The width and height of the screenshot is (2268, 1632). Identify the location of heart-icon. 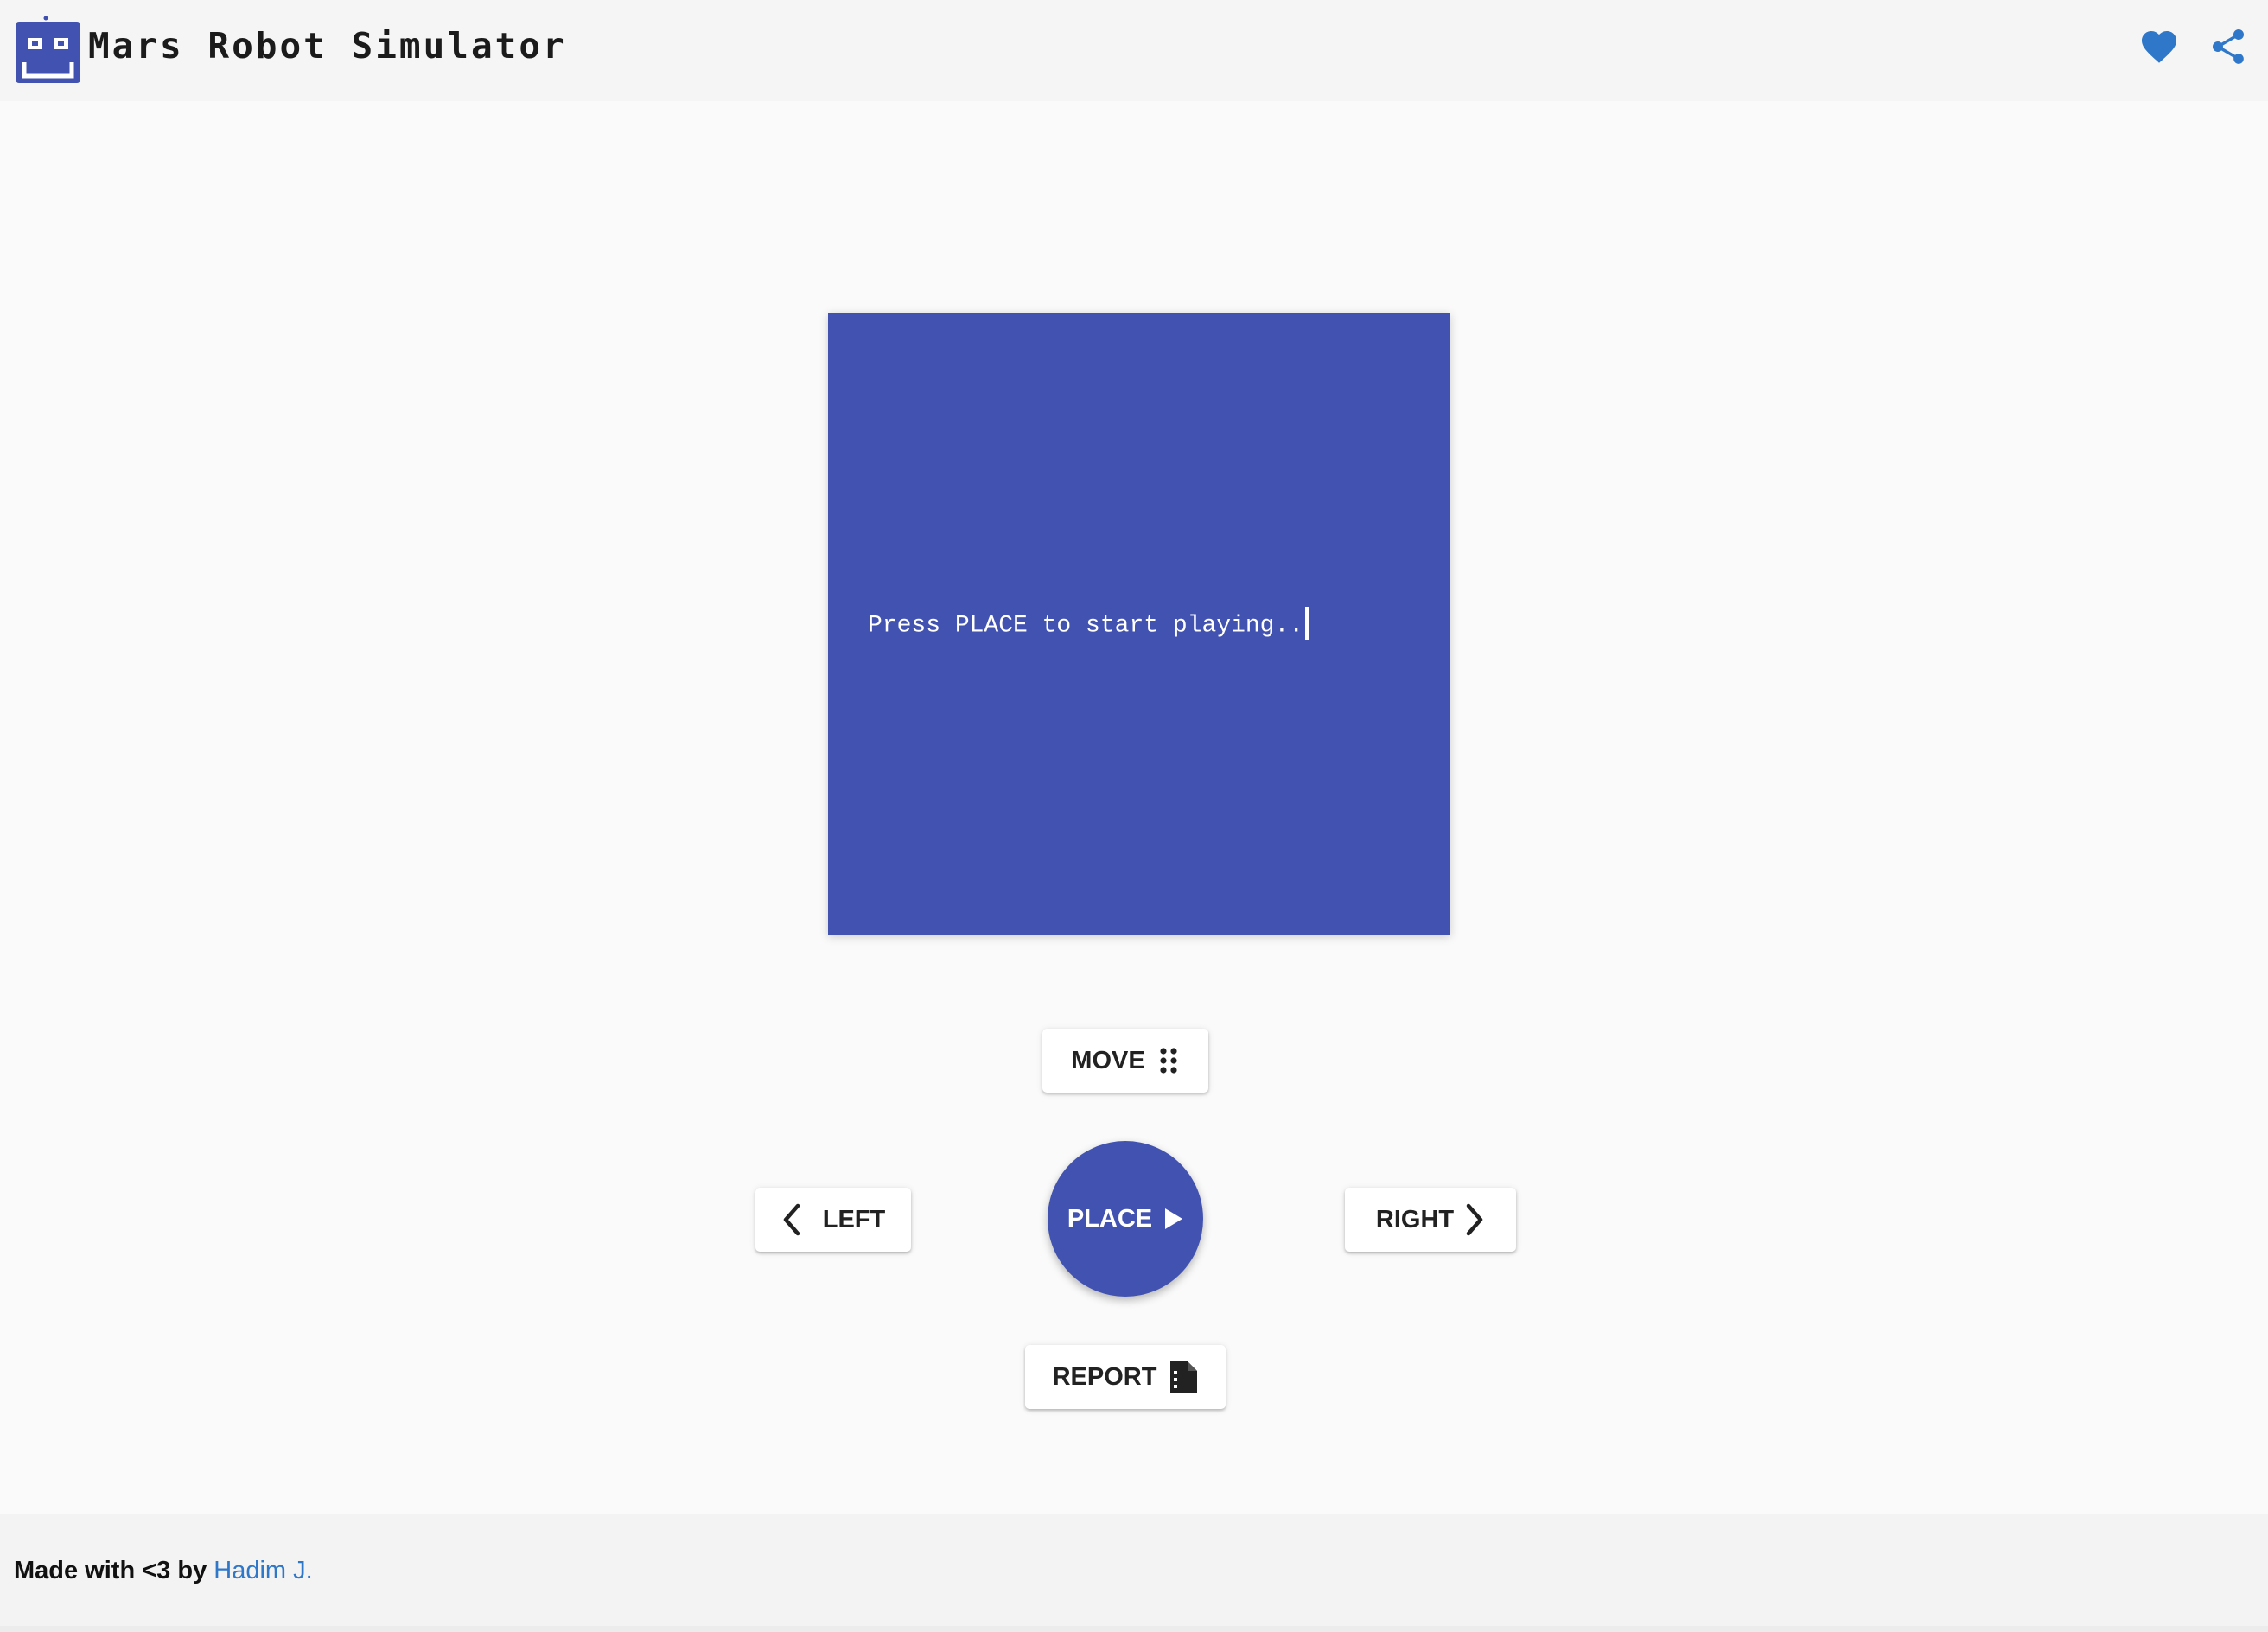
(2159, 47).